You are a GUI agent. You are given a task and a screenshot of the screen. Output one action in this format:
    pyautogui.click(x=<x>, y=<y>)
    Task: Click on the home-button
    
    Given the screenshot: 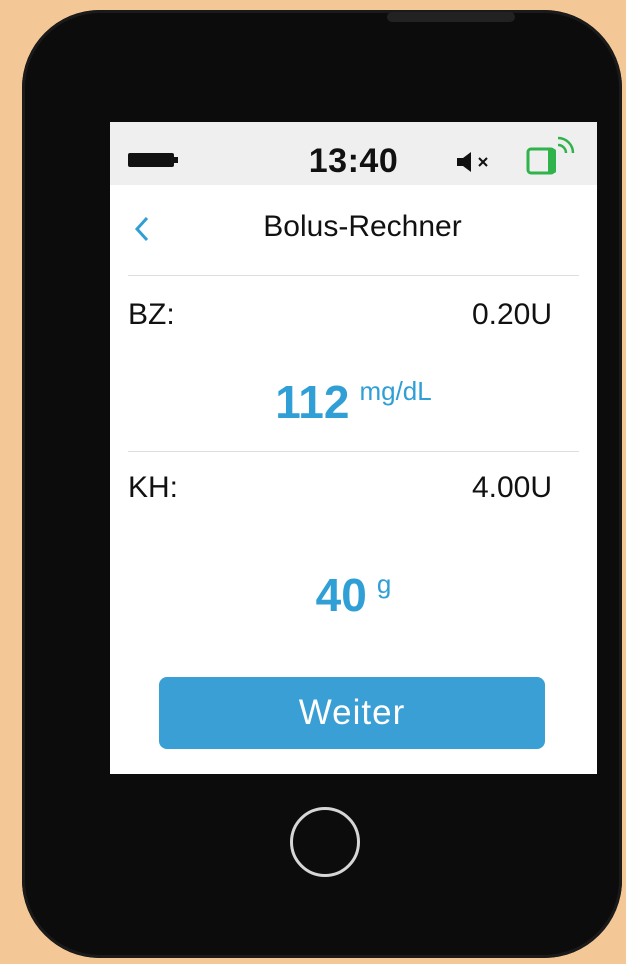 What is the action you would take?
    pyautogui.click(x=325, y=842)
    